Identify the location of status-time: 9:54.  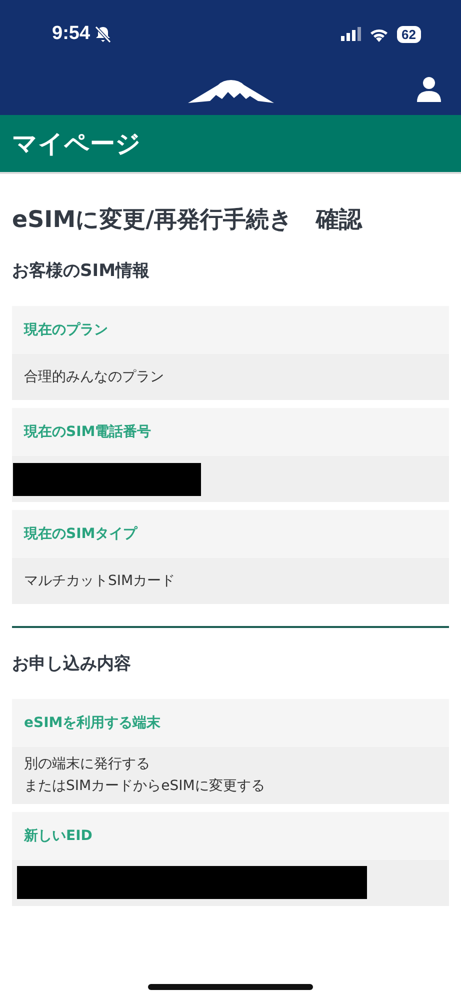
(71, 34).